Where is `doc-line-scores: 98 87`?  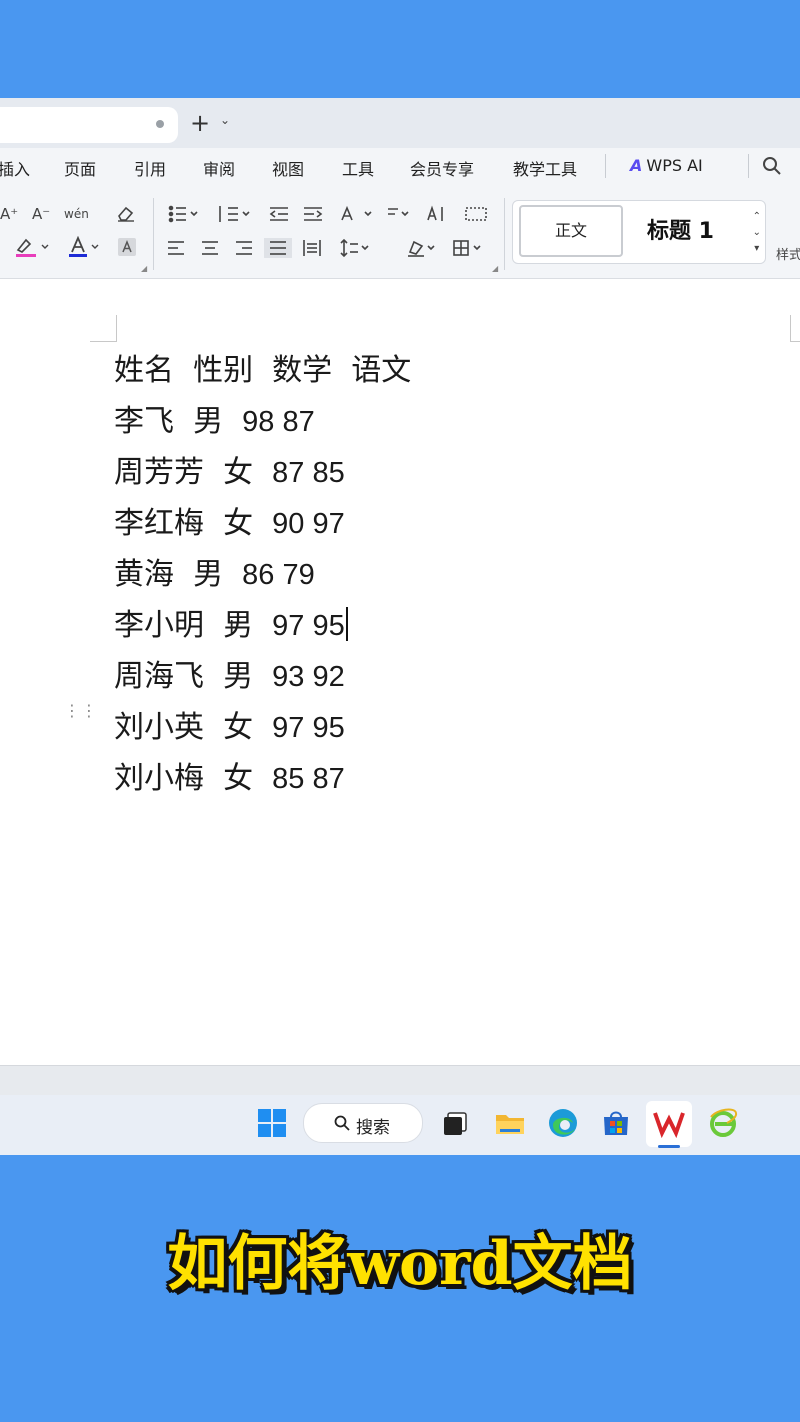 doc-line-scores: 98 87 is located at coordinates (278, 422).